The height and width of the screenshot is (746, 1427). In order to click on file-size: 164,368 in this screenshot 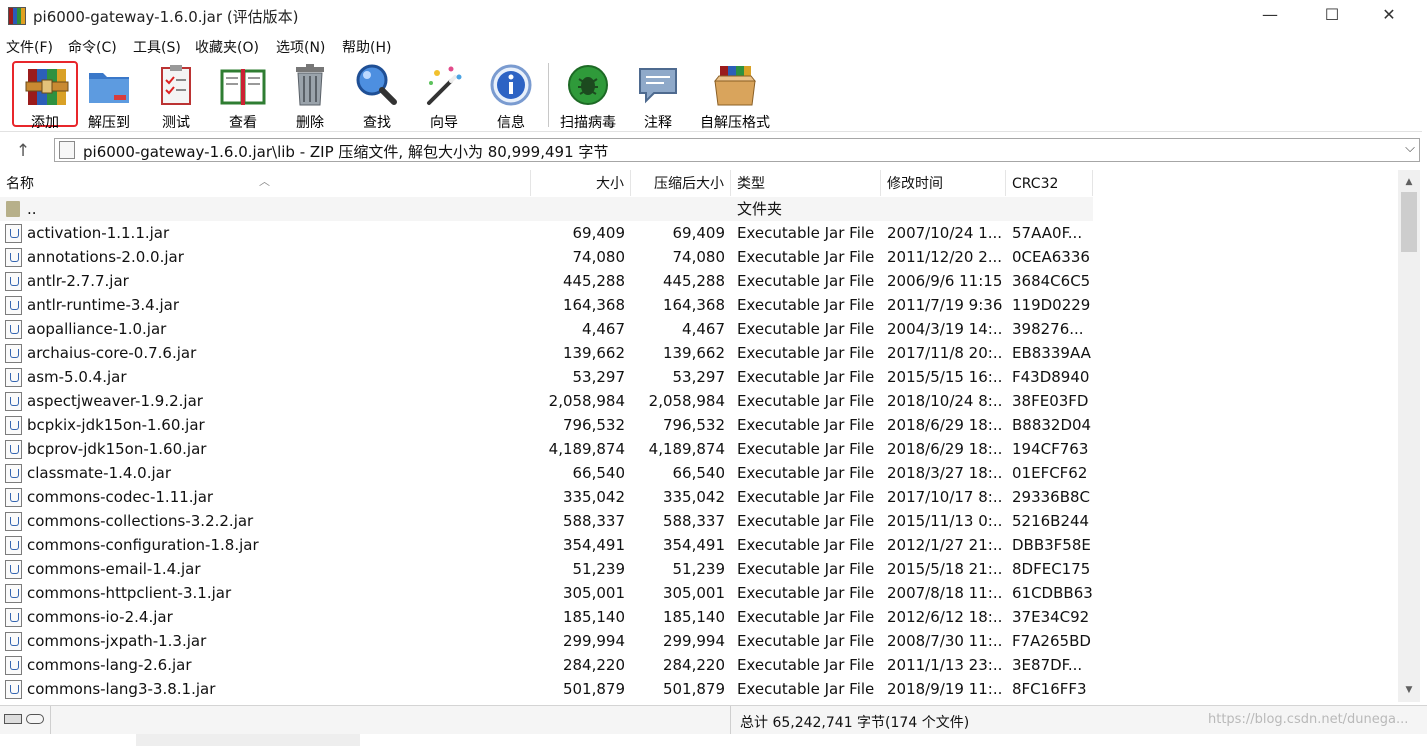, I will do `click(593, 305)`.